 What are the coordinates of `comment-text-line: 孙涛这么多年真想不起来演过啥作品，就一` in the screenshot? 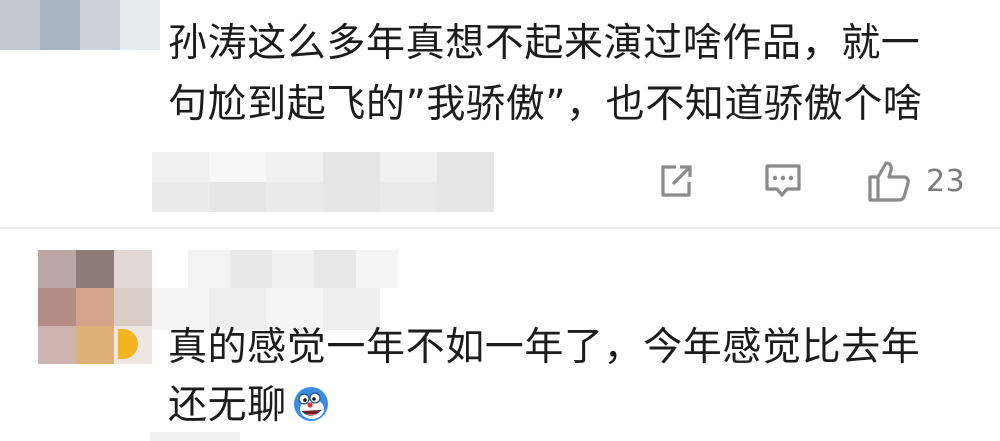 It's located at (544, 43).